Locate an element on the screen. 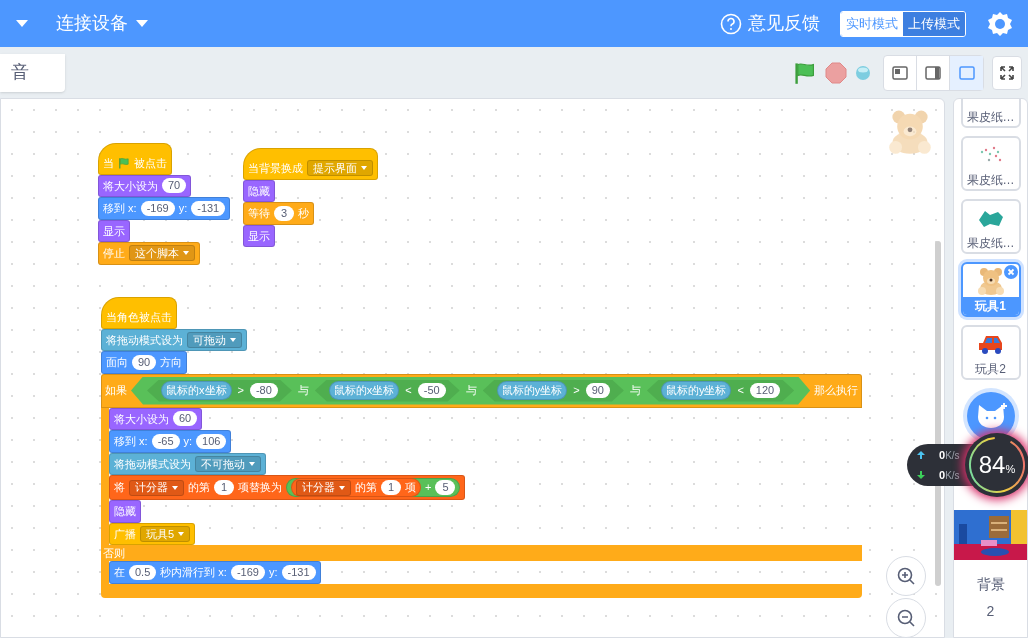  download-arrow-icon is located at coordinates (921, 475).